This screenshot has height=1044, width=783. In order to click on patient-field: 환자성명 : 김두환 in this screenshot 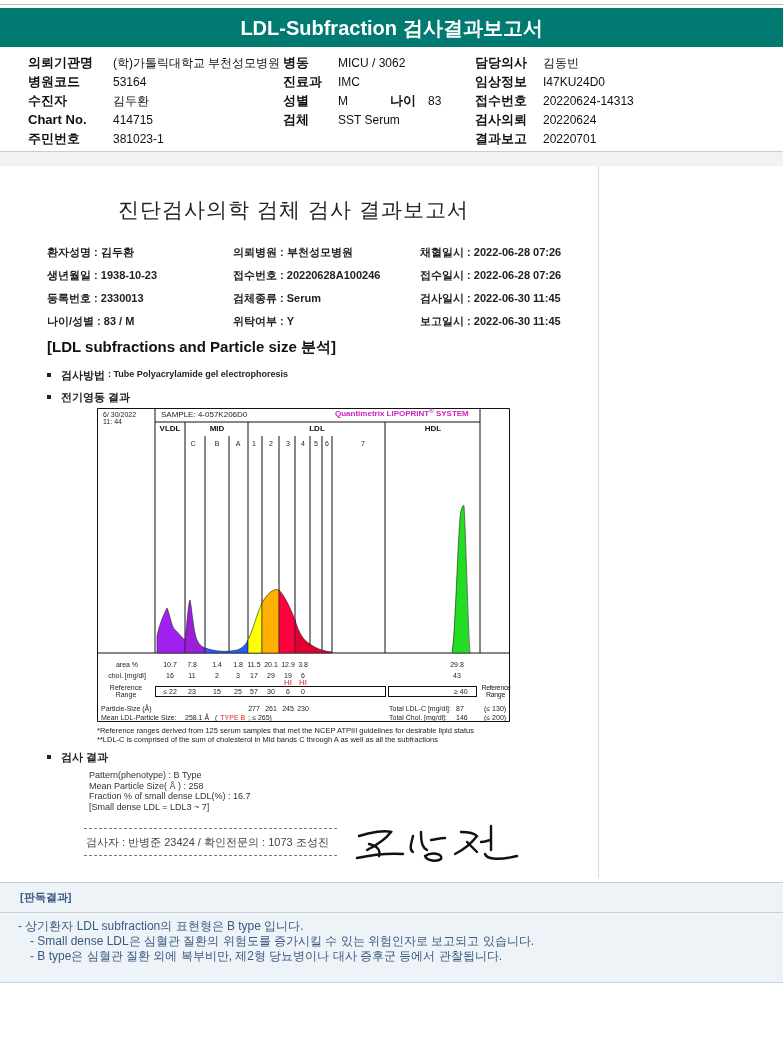, I will do `click(140, 252)`.